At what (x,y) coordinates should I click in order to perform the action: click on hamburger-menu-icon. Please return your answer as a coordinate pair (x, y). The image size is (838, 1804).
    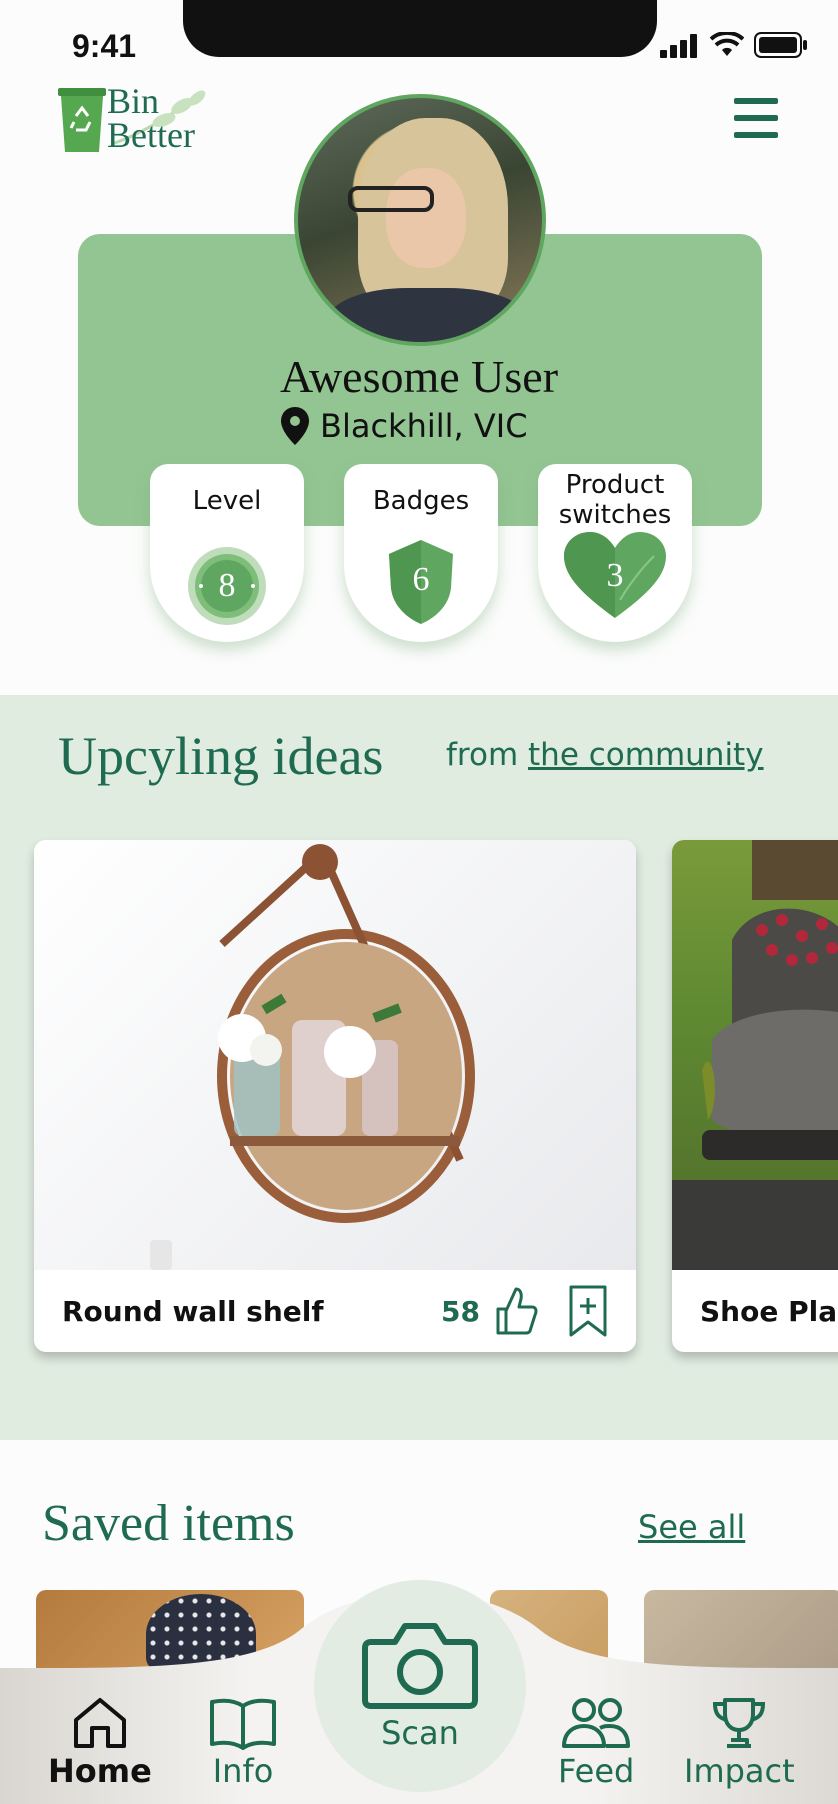
    Looking at the image, I should click on (756, 118).